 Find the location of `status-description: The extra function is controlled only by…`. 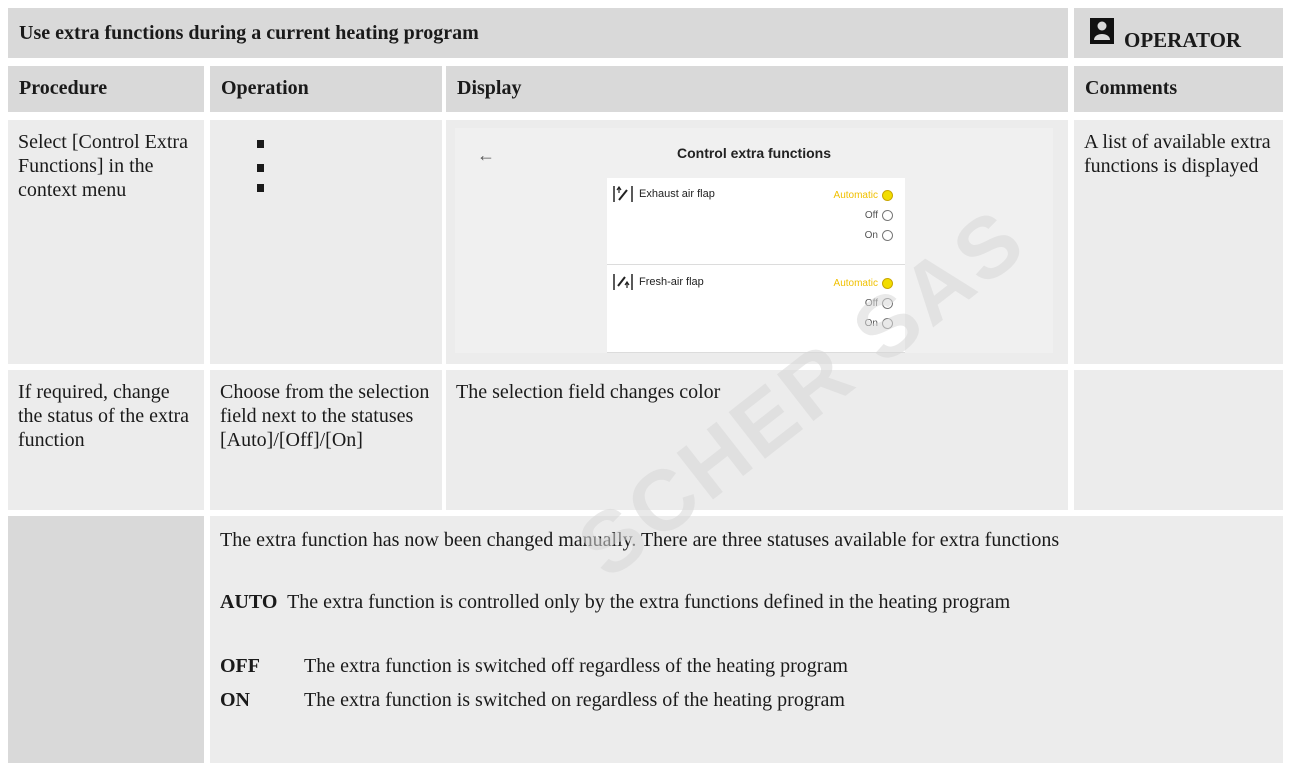

status-description: The extra function is controlled only by… is located at coordinates (649, 602).